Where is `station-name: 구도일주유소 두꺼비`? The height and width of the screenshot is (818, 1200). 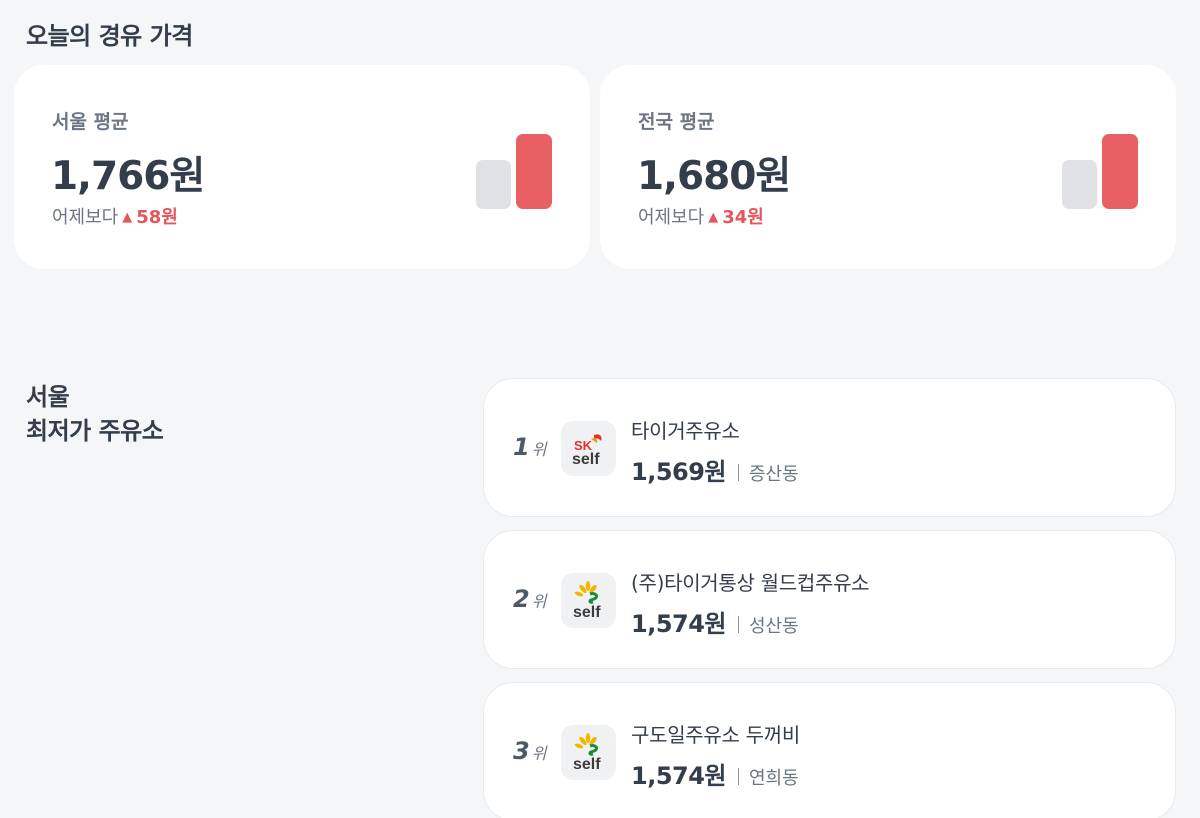 station-name: 구도일주유소 두꺼비 is located at coordinates (715, 735).